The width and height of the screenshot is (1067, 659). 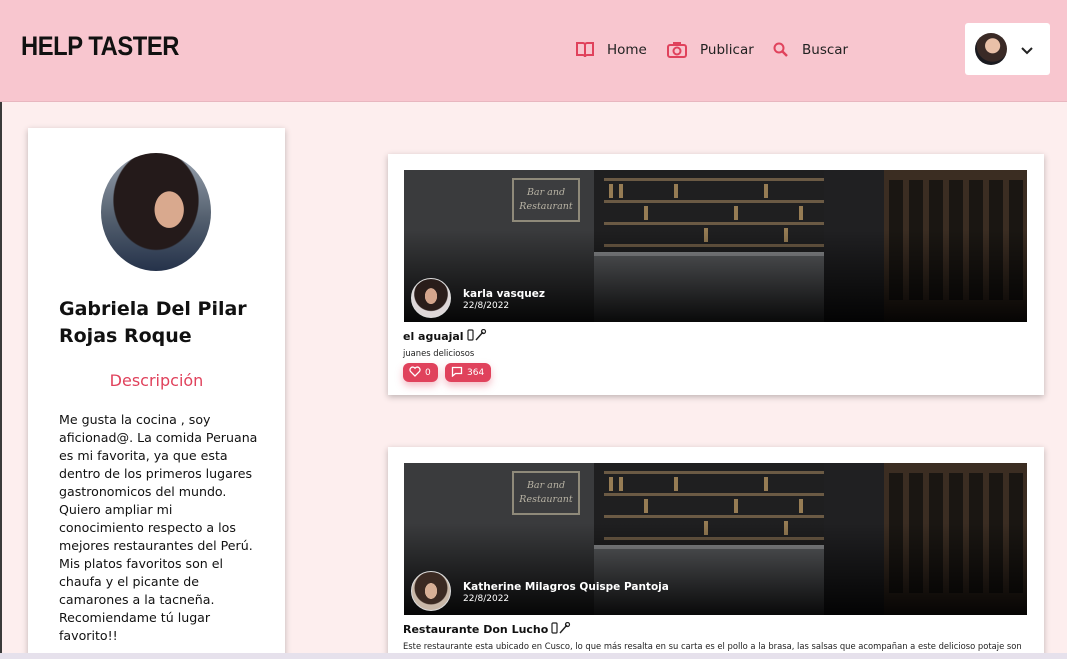 What do you see at coordinates (533, 656) in the screenshot?
I see `horizontal-scrollbar` at bounding box center [533, 656].